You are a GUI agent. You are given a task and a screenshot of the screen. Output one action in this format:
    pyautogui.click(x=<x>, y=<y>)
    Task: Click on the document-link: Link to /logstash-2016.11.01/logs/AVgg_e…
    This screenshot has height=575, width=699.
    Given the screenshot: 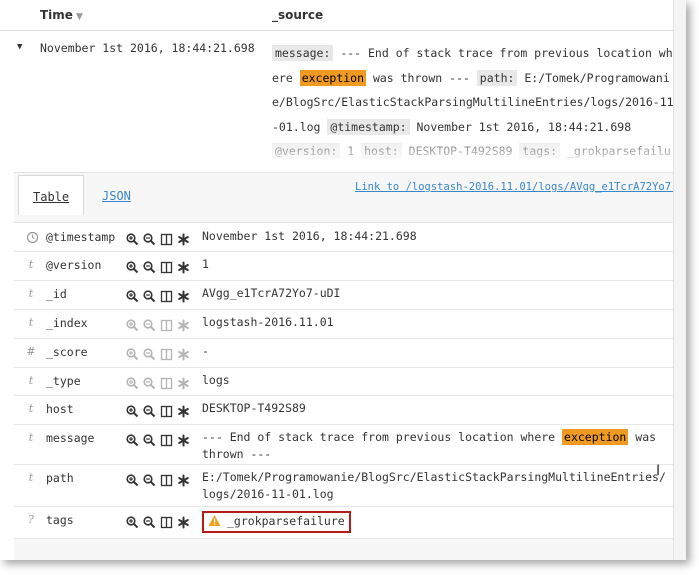 What is the action you would take?
    pyautogui.click(x=520, y=187)
    